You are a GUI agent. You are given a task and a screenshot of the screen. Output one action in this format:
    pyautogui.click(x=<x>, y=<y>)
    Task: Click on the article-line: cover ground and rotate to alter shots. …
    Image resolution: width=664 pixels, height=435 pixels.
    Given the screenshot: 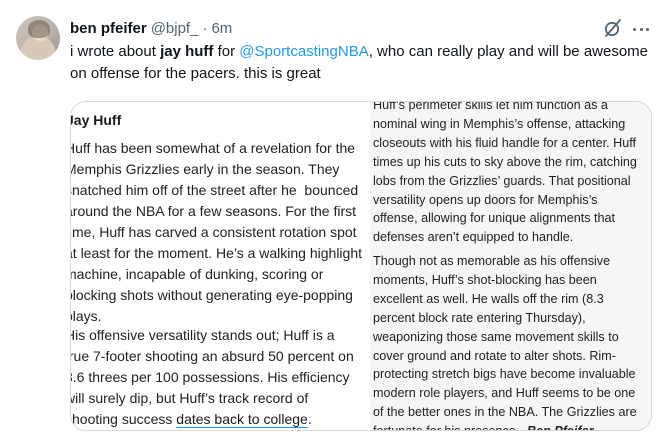 What is the action you would take?
    pyautogui.click(x=494, y=355)
    